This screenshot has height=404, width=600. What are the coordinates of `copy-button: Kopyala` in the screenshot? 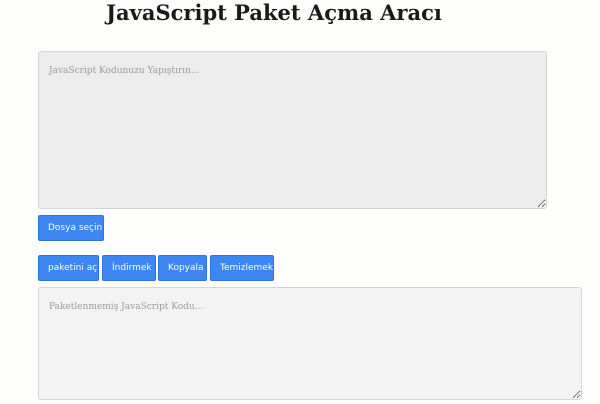 It's located at (182, 268).